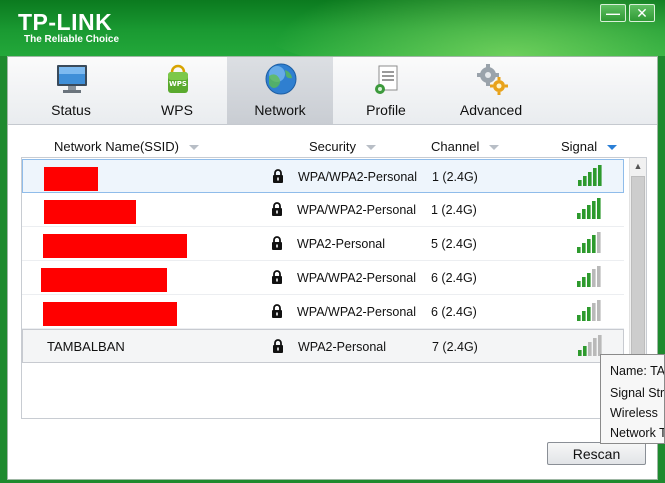 The width and height of the screenshot is (665, 483). What do you see at coordinates (637, 393) in the screenshot?
I see `tooltip-line: Signal Str` at bounding box center [637, 393].